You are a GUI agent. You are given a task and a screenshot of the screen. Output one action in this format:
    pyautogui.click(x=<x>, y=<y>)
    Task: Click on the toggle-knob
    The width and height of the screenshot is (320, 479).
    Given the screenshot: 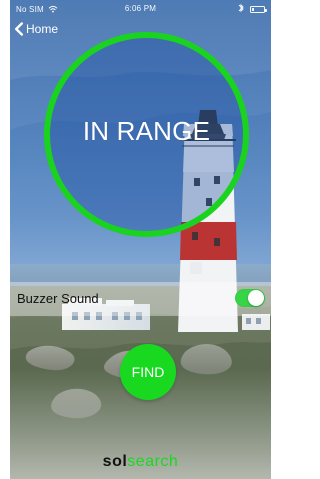 What is the action you would take?
    pyautogui.click(x=256, y=298)
    